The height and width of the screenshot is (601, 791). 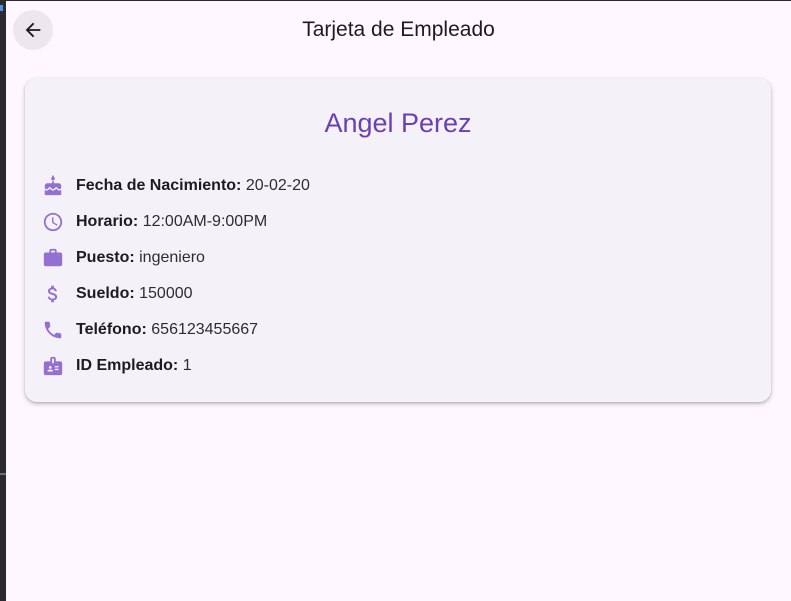 What do you see at coordinates (1, 8) in the screenshot?
I see `host-edge-marker` at bounding box center [1, 8].